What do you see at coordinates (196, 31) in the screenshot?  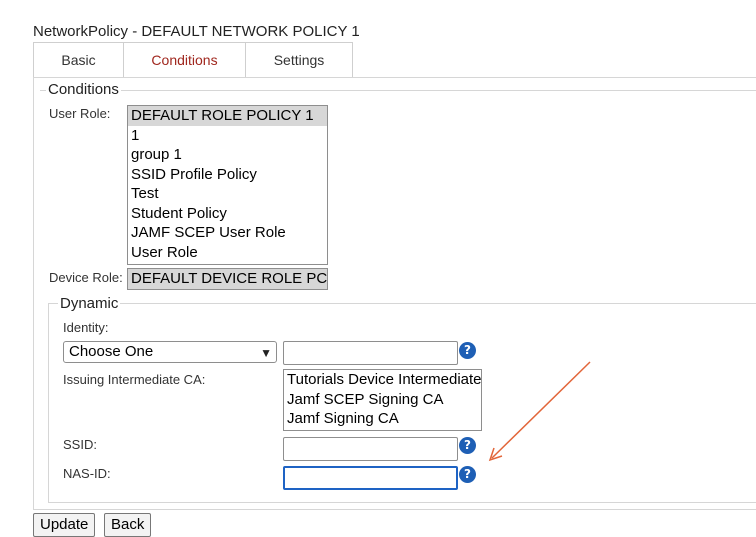 I see `page-title: NetworkPolicy - DEFAULT NETWORK POLICY 1` at bounding box center [196, 31].